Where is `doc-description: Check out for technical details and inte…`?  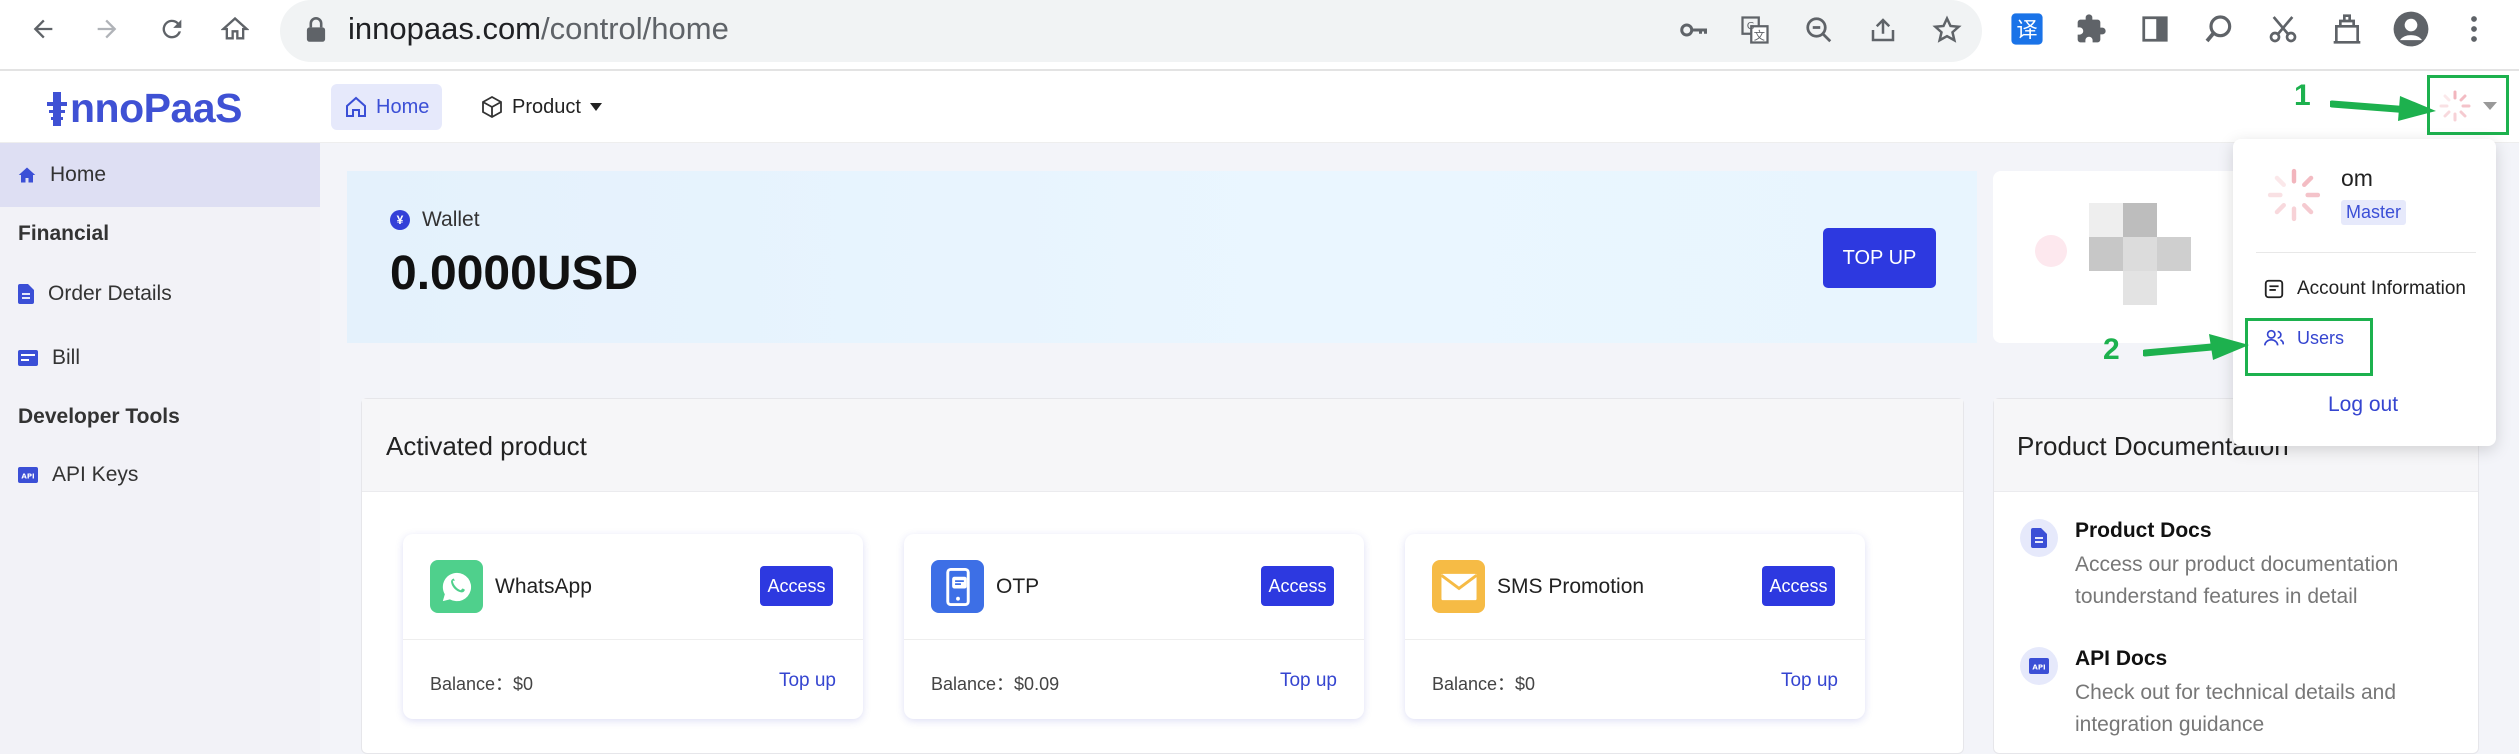 doc-description: Check out for technical details and inte… is located at coordinates (2236, 708).